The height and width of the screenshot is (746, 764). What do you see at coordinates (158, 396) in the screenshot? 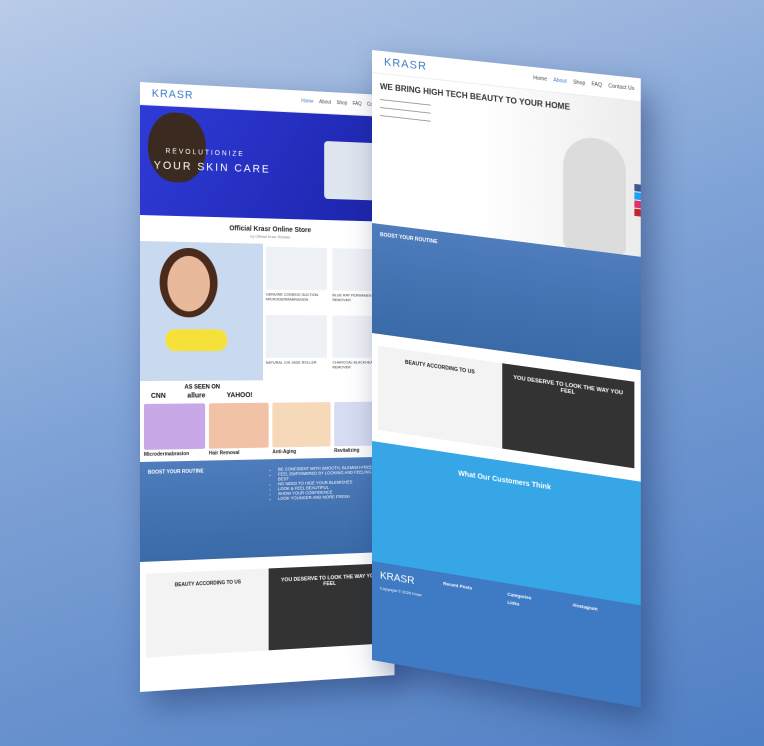
I see `cnn-logo: CNN` at bounding box center [158, 396].